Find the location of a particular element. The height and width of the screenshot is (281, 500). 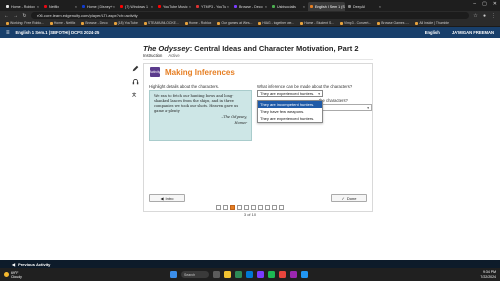

lesson-subnav: Instruction Active is located at coordinates (161, 55).